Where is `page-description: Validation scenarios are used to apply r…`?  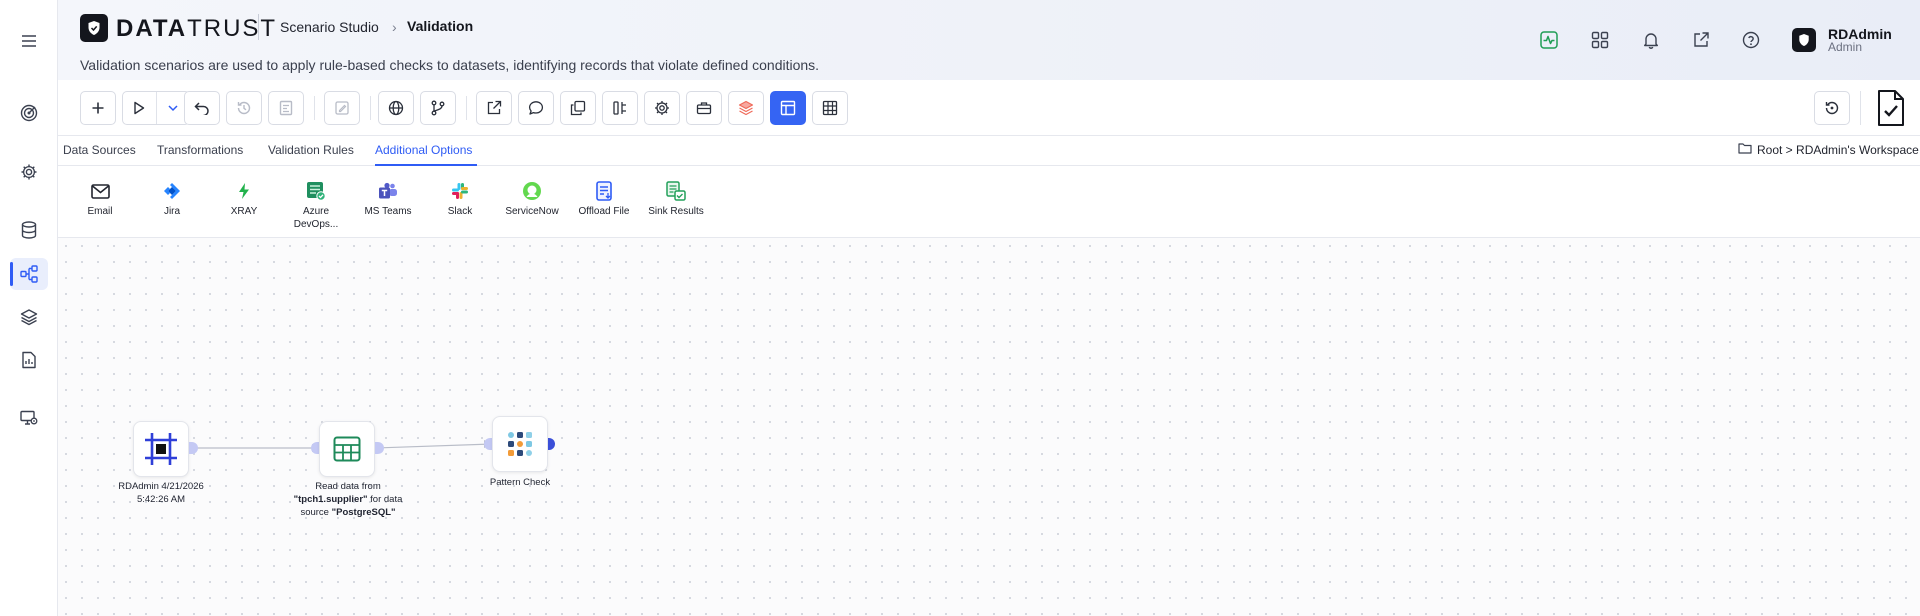 page-description: Validation scenarios are used to apply r… is located at coordinates (450, 65).